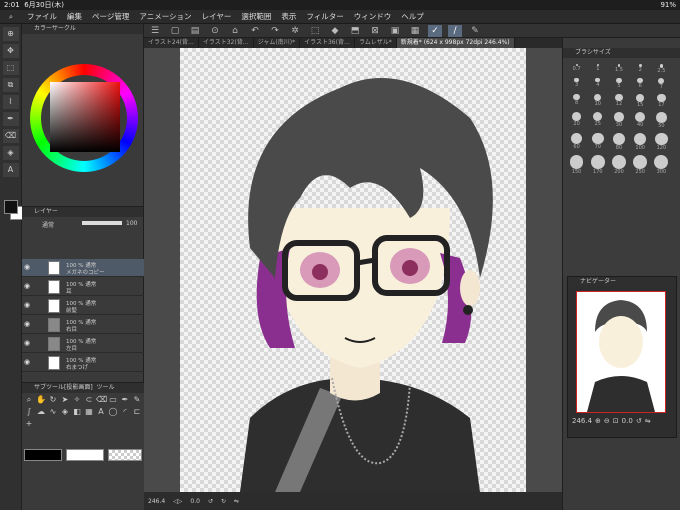 This screenshot has width=680, height=510. What do you see at coordinates (597, 69) in the screenshot?
I see `brush-size-option: 1` at bounding box center [597, 69].